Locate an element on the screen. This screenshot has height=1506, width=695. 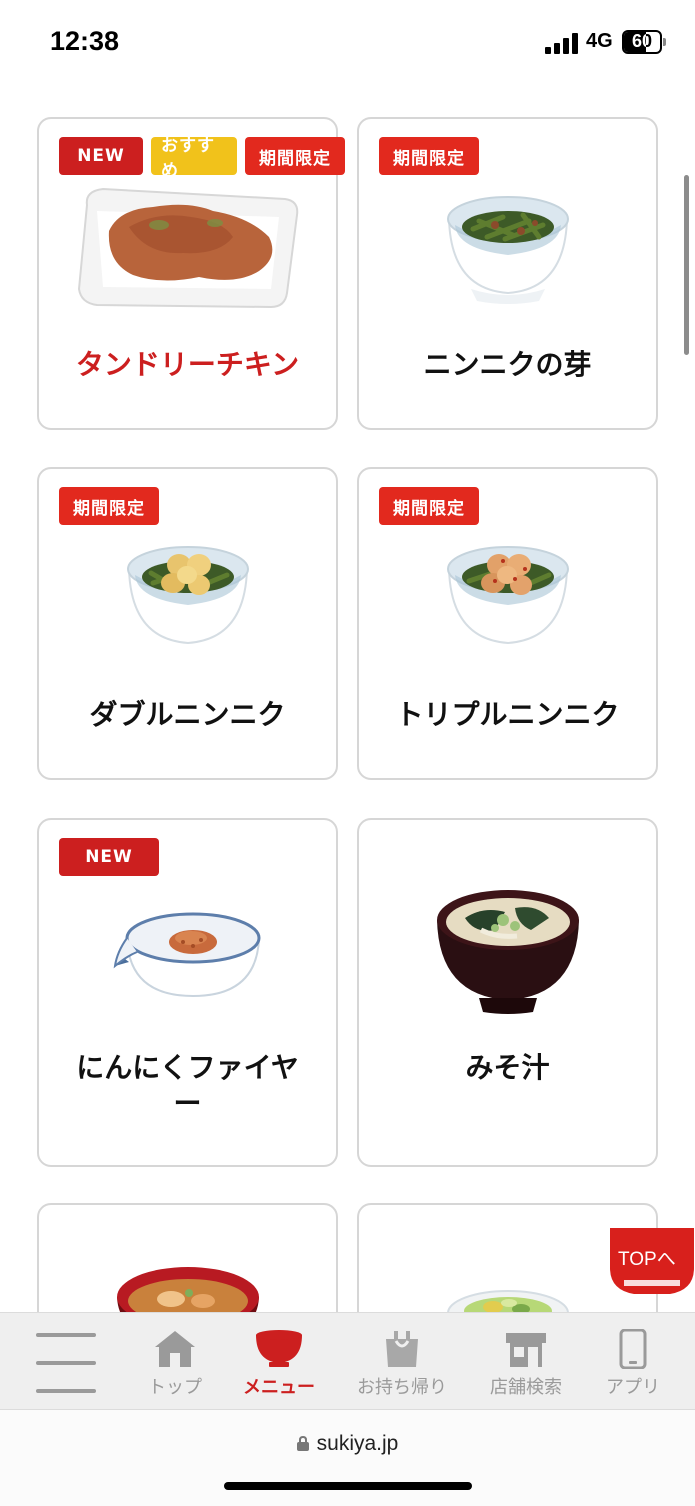
tandoori-chicken-image is located at coordinates (187, 247).